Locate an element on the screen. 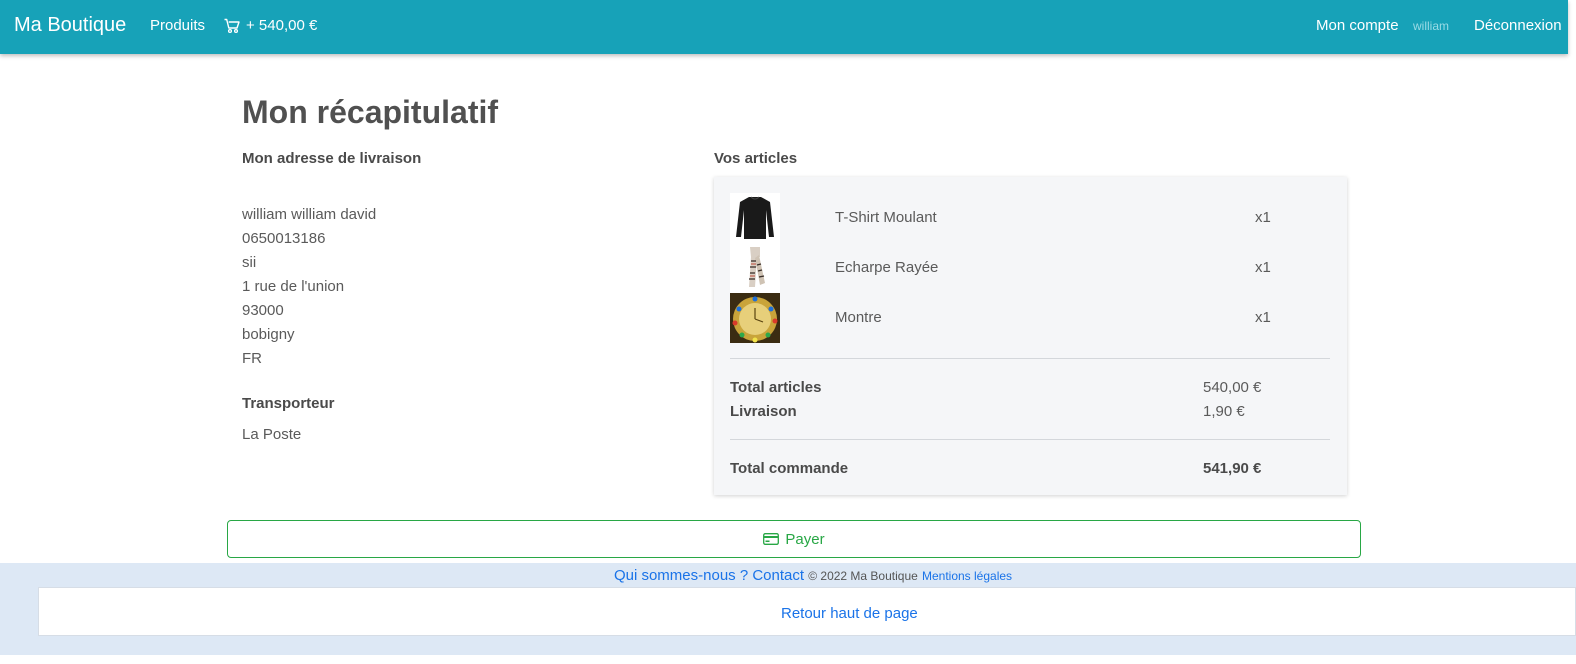  total-articles-label: Total articles is located at coordinates (776, 387).